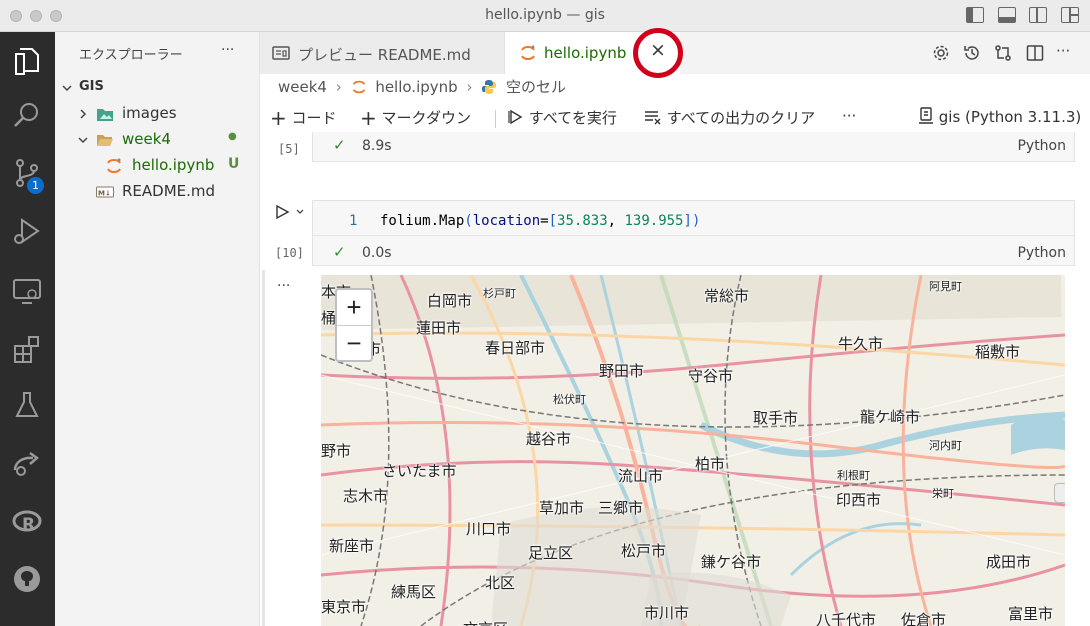 This screenshot has width=1090, height=626. What do you see at coordinates (710, 464) in the screenshot?
I see `map-place-label: 柏市` at bounding box center [710, 464].